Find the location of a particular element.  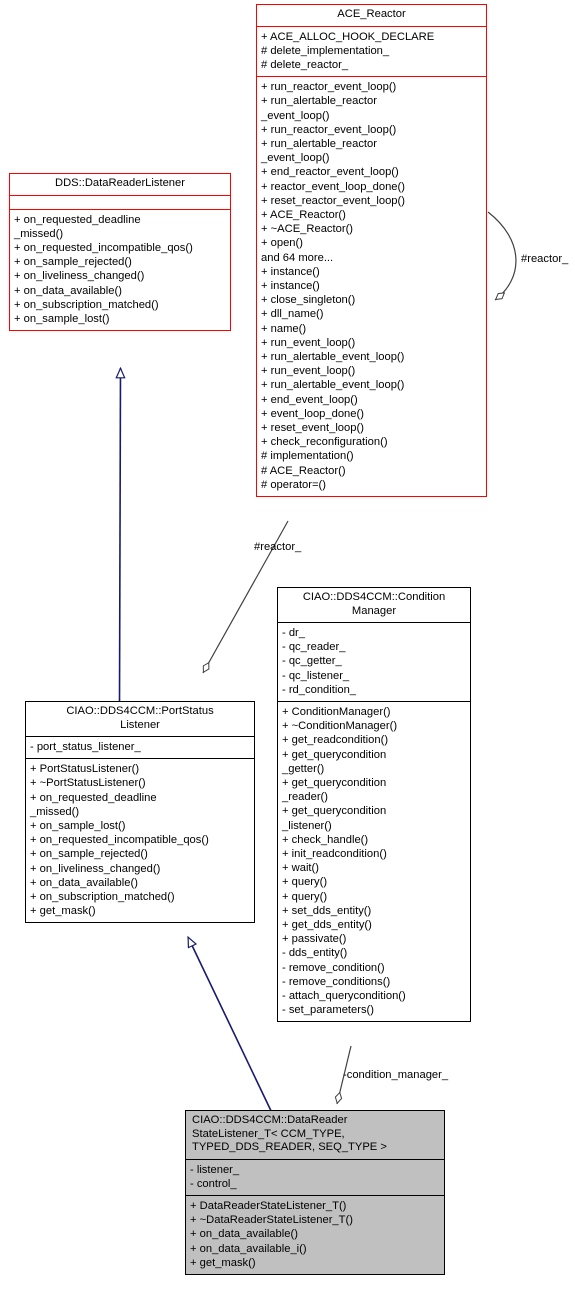

attribute-row: - qc_listener_ is located at coordinates (316, 675).